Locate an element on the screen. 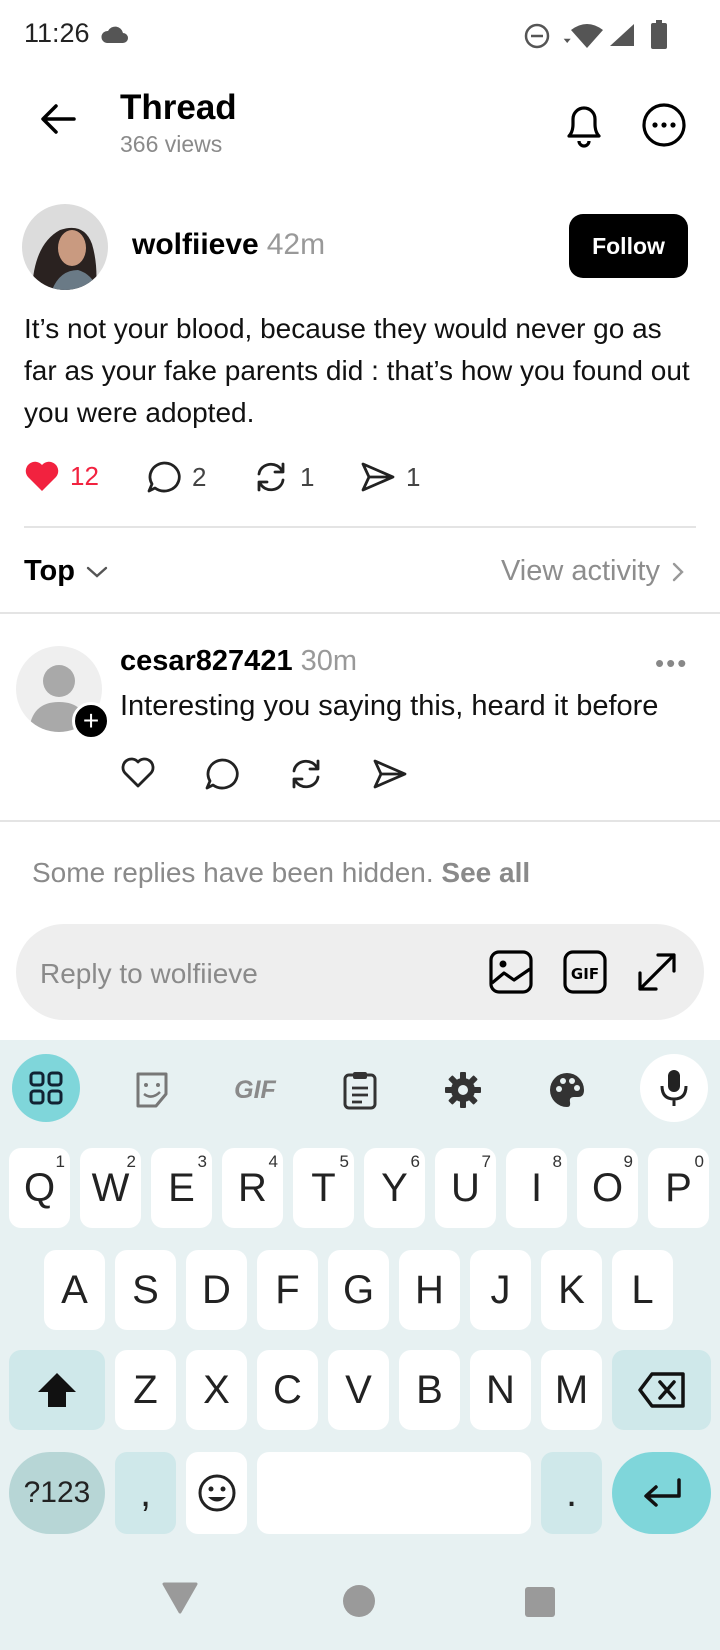  reply-repost-icon is located at coordinates (306, 774).